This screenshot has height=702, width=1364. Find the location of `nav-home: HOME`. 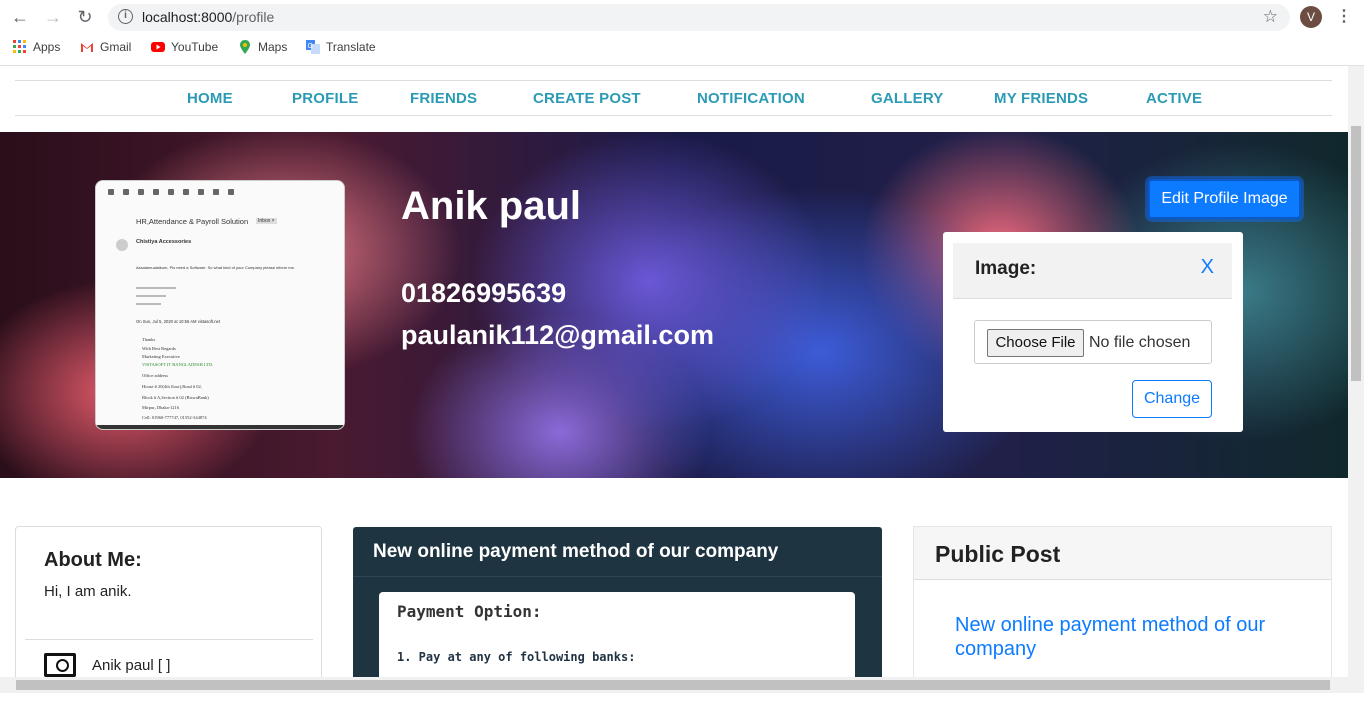

nav-home: HOME is located at coordinates (210, 98).